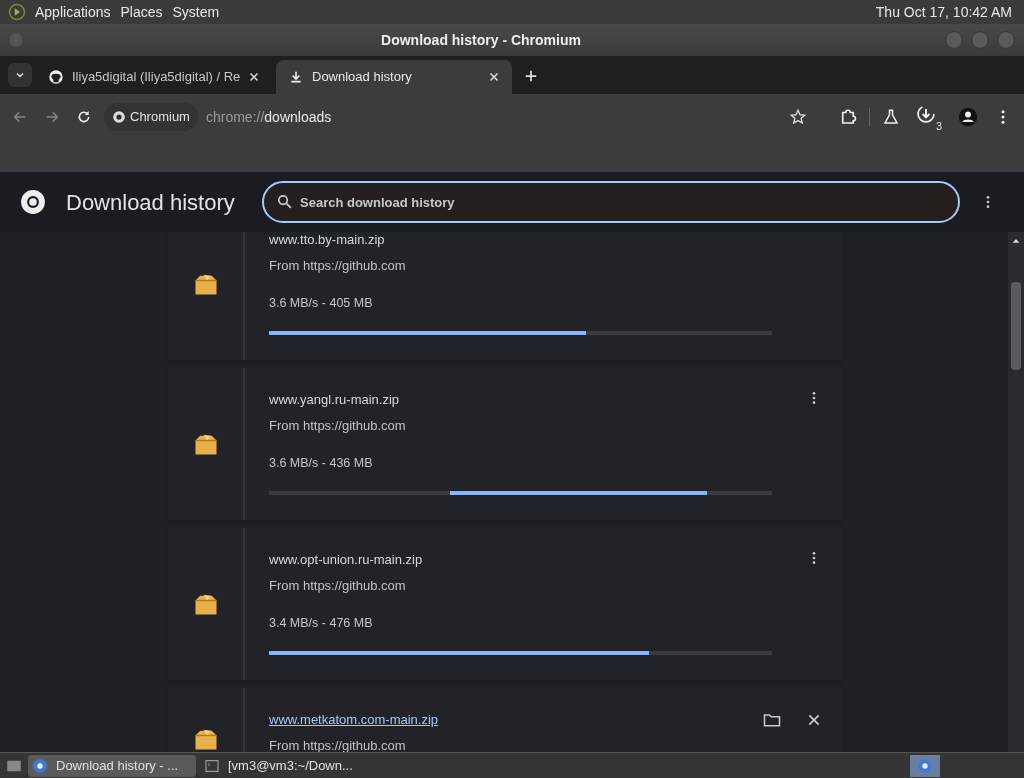 The image size is (1024, 778). What do you see at coordinates (531, 76) in the screenshot?
I see `new-tab-icon` at bounding box center [531, 76].